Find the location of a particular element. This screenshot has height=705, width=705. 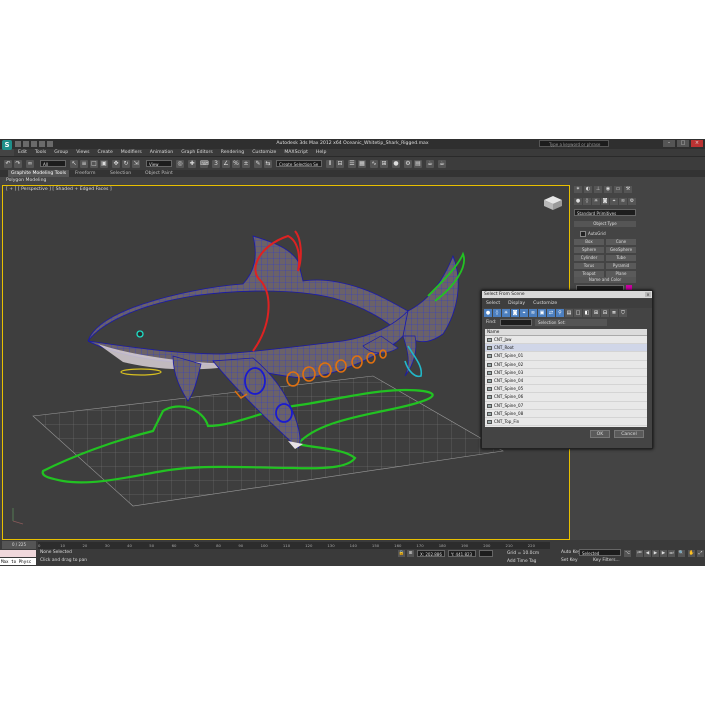

keyboard-shortcut-icon: ⌨ is located at coordinates (204, 164).